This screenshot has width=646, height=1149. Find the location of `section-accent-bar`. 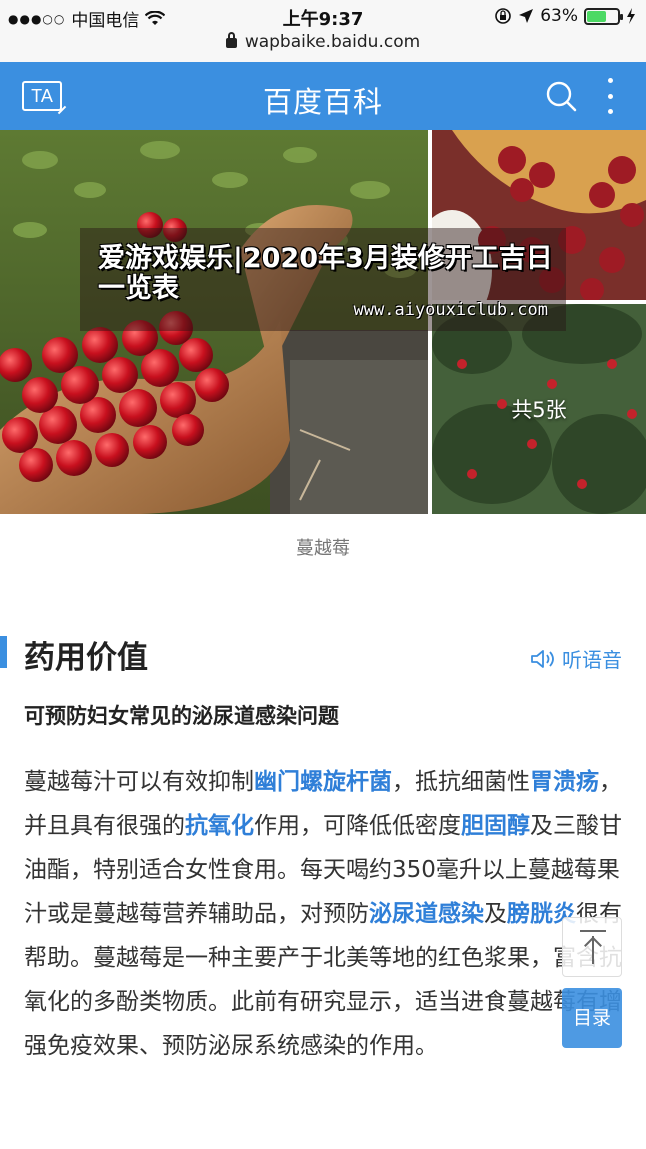

section-accent-bar is located at coordinates (3, 652).